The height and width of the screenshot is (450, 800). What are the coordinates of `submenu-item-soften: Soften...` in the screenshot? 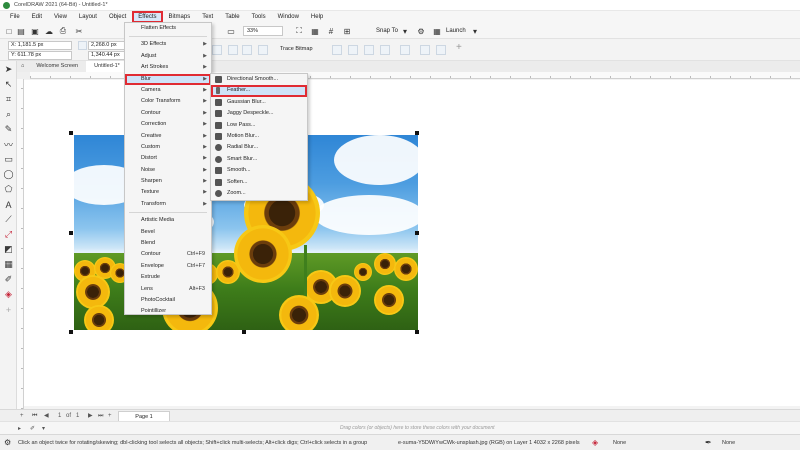 It's located at (259, 182).